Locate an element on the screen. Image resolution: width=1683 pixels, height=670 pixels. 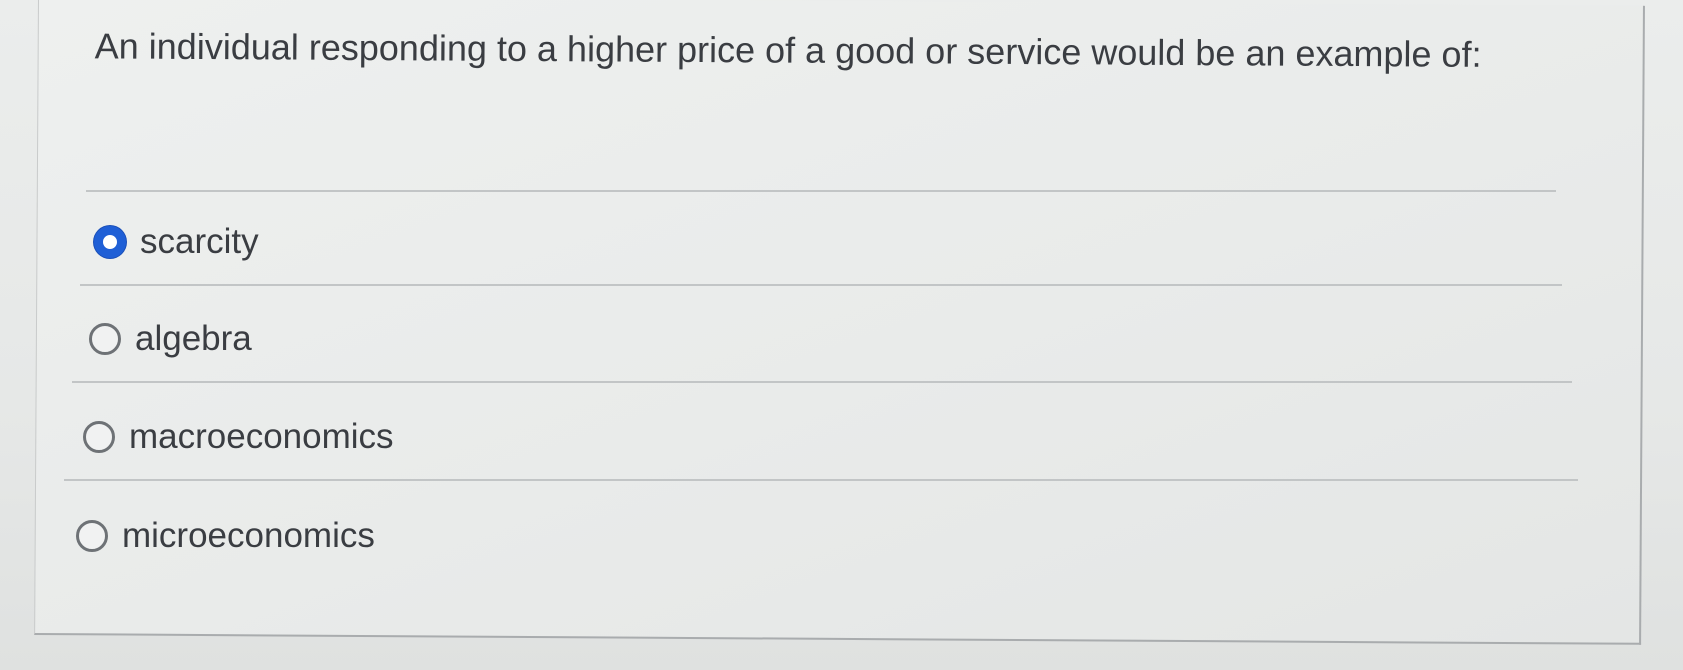
option-microeconomics: microeconomics is located at coordinates (225, 536).